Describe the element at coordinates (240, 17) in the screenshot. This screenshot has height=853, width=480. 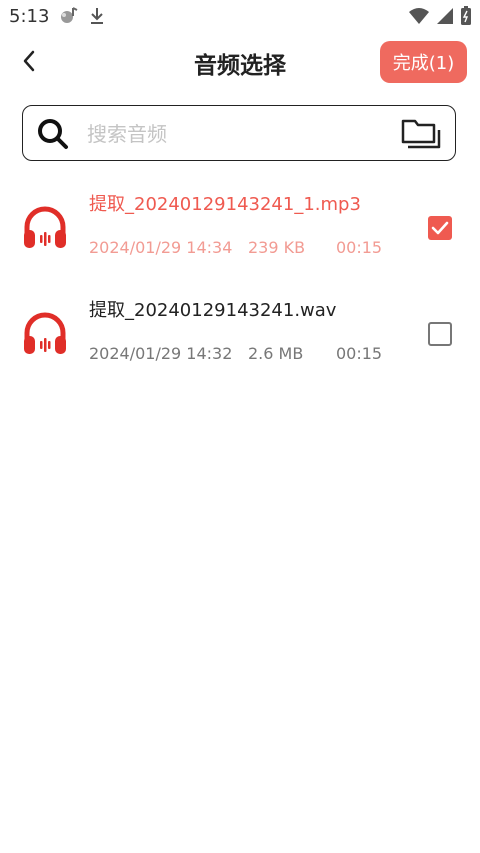
I see `status-bar: 5:13` at that location.